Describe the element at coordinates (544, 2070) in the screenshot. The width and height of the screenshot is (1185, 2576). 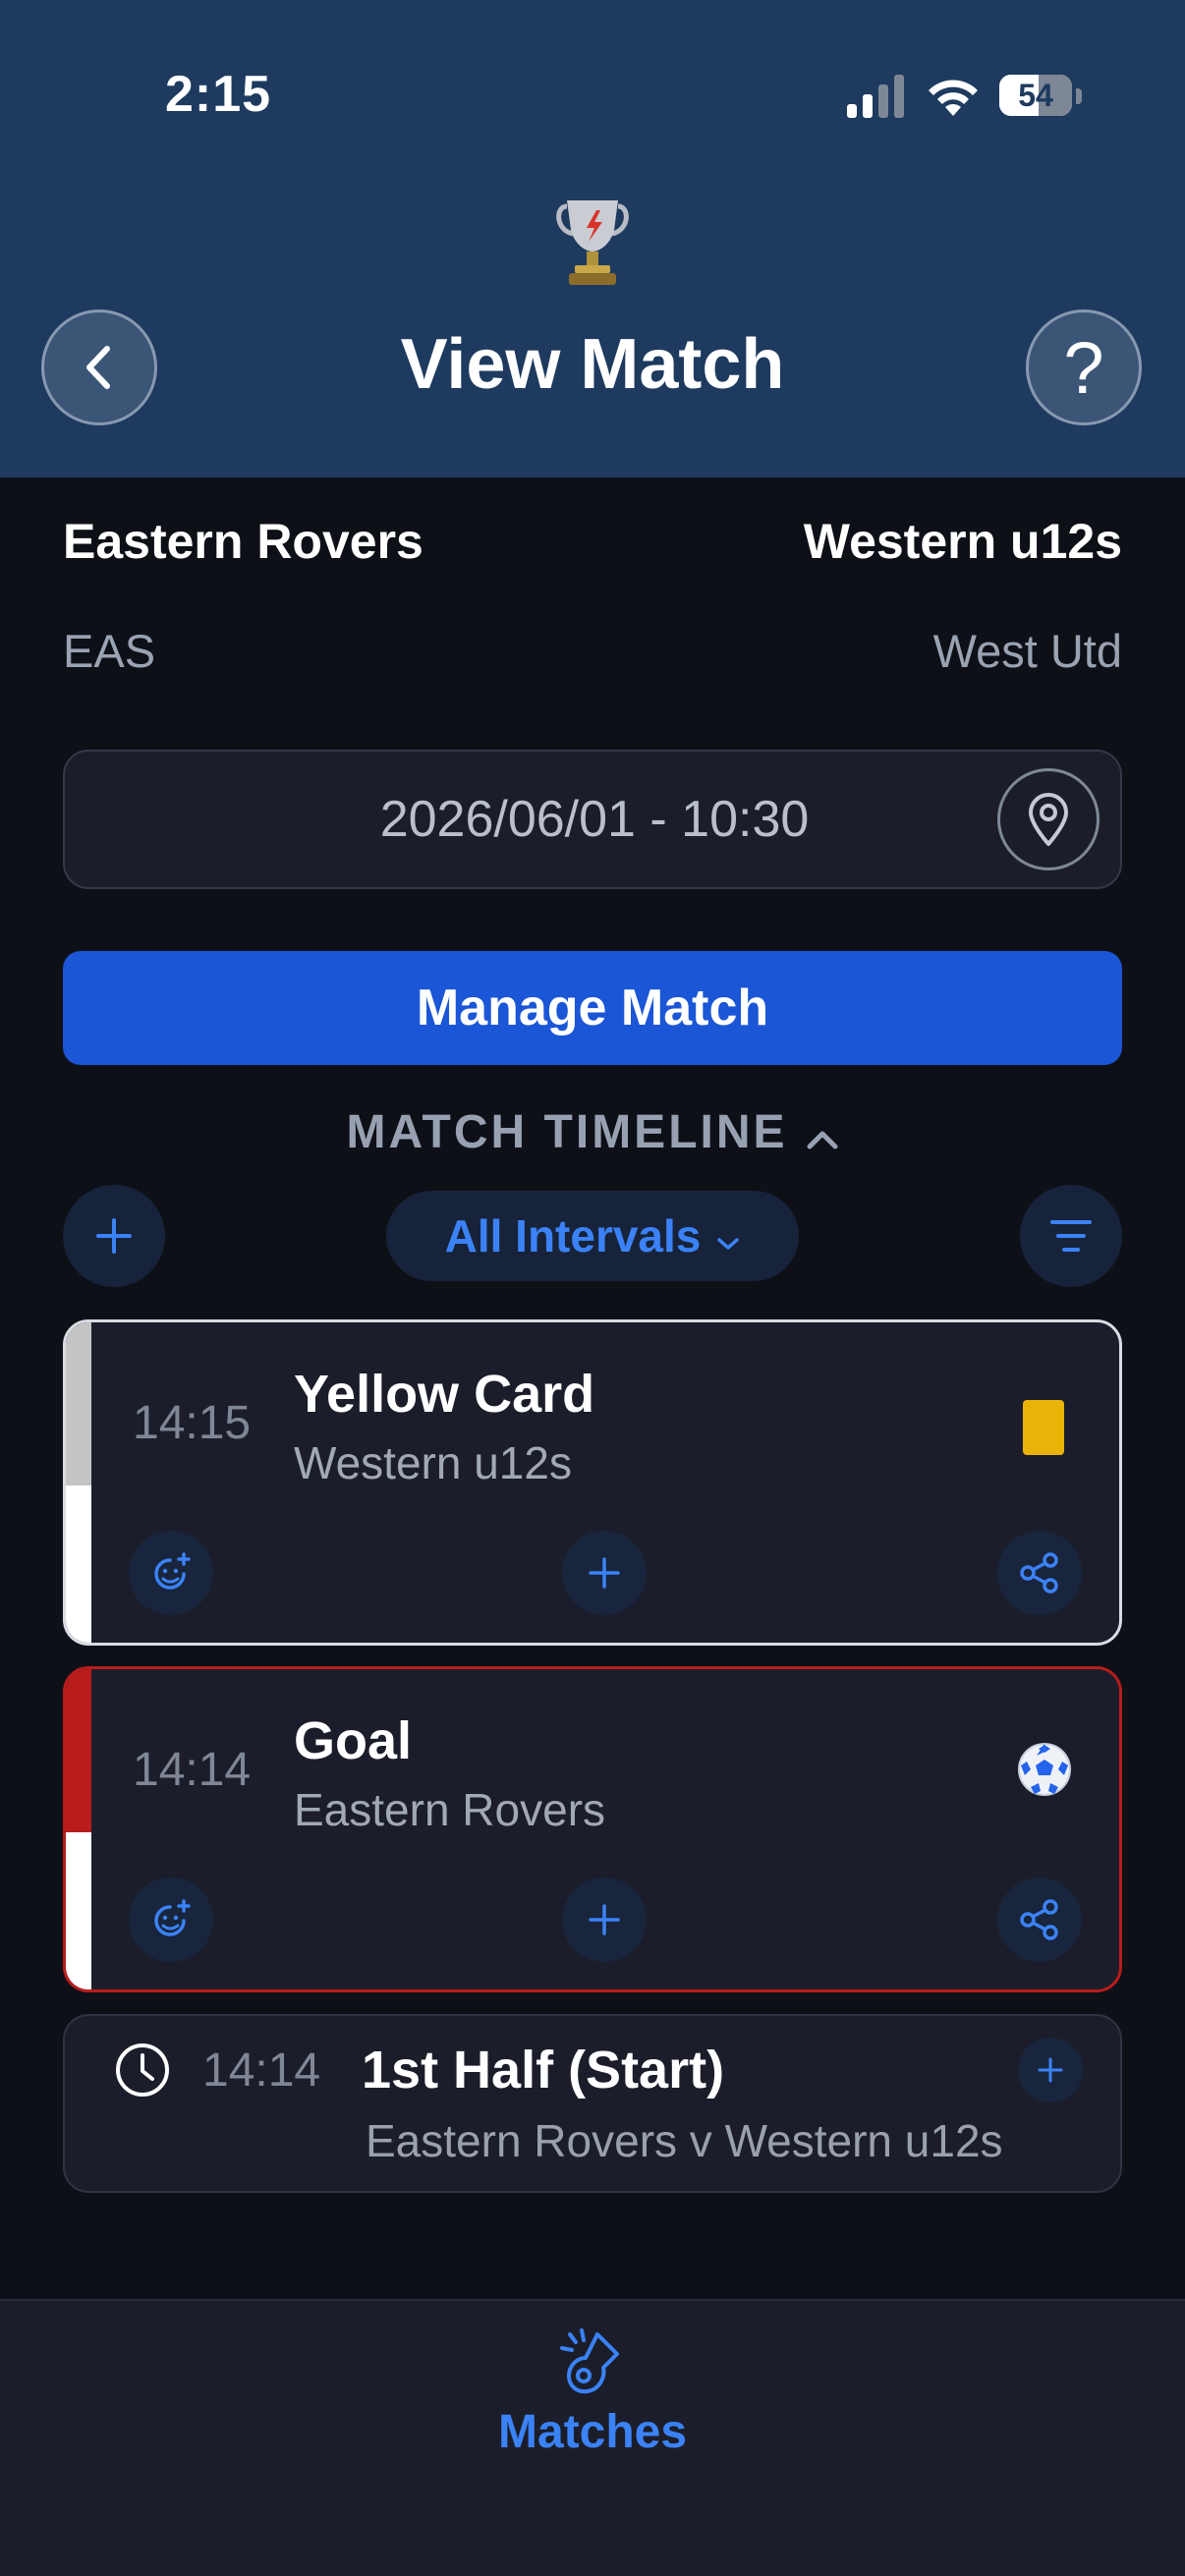
I see `period-title: 1st Half (Start)` at that location.